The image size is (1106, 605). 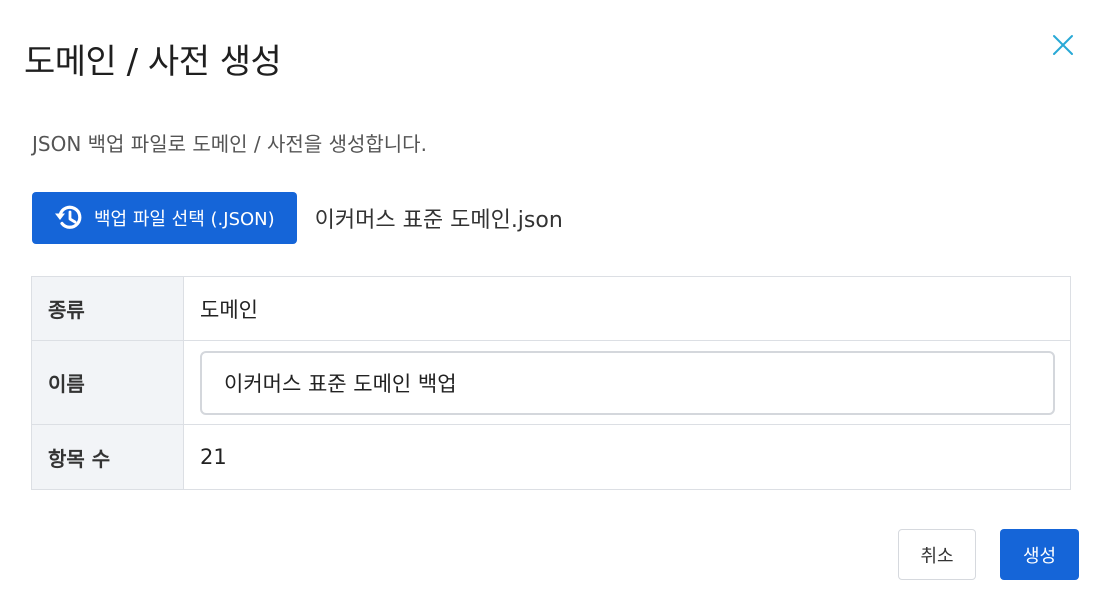 I want to click on count-value: 21, so click(x=213, y=457).